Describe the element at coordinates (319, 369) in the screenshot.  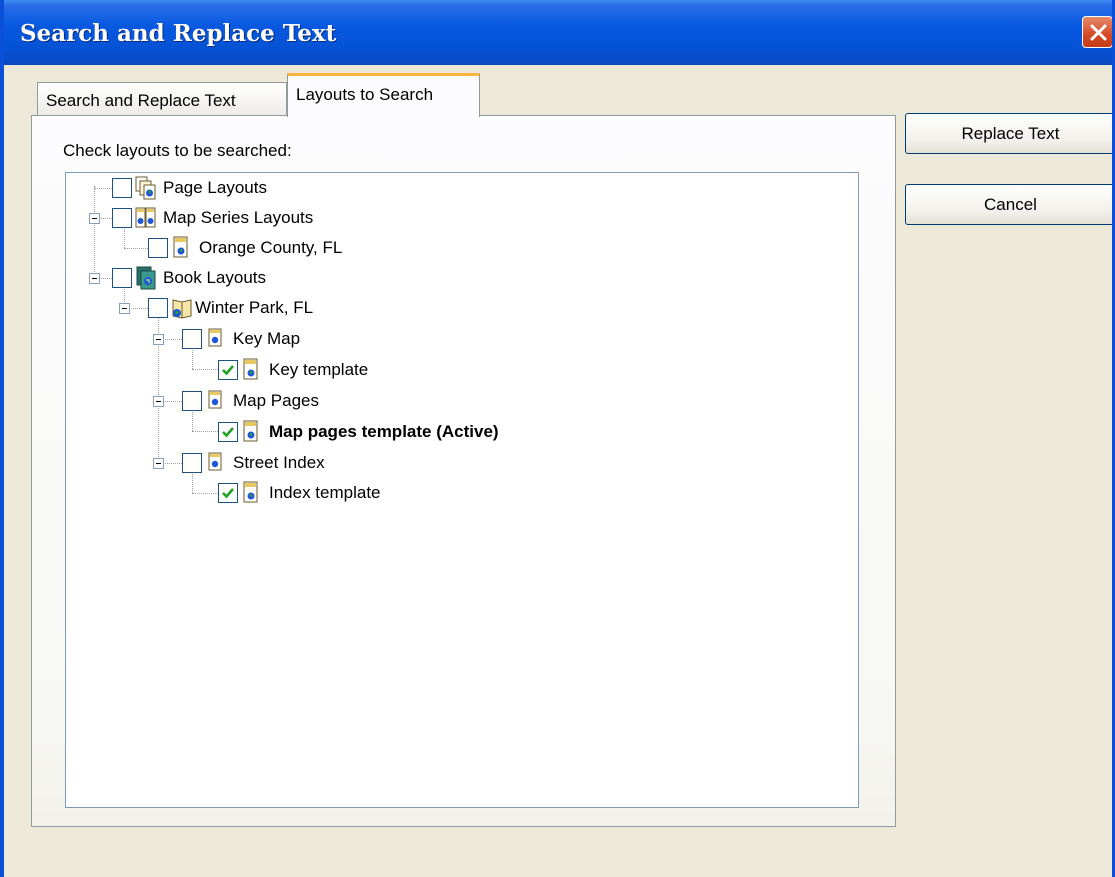
I see `tree-item-label: Key template` at that location.